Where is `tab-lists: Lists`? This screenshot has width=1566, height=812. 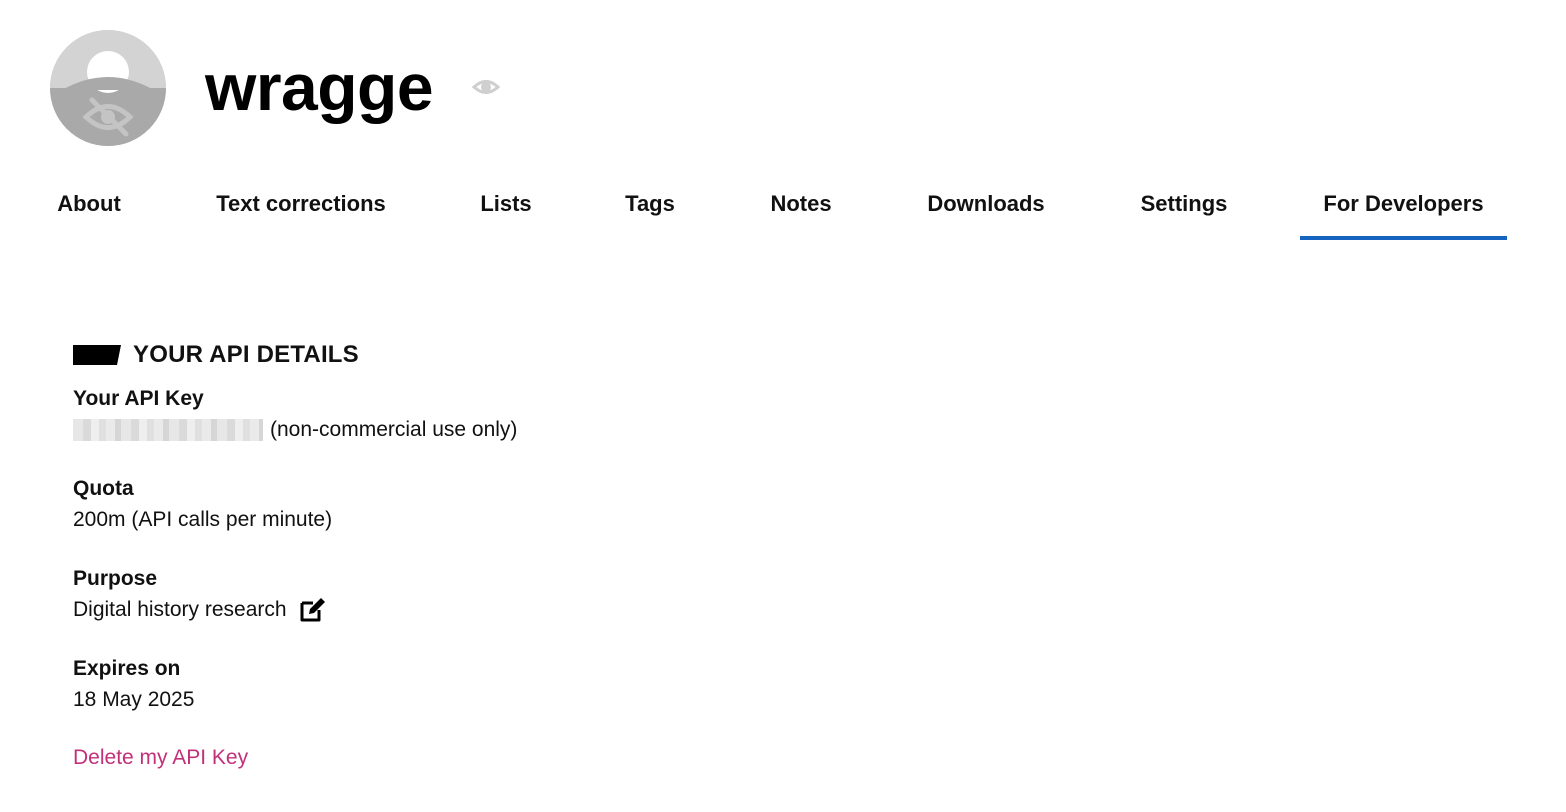 tab-lists: Lists is located at coordinates (506, 211).